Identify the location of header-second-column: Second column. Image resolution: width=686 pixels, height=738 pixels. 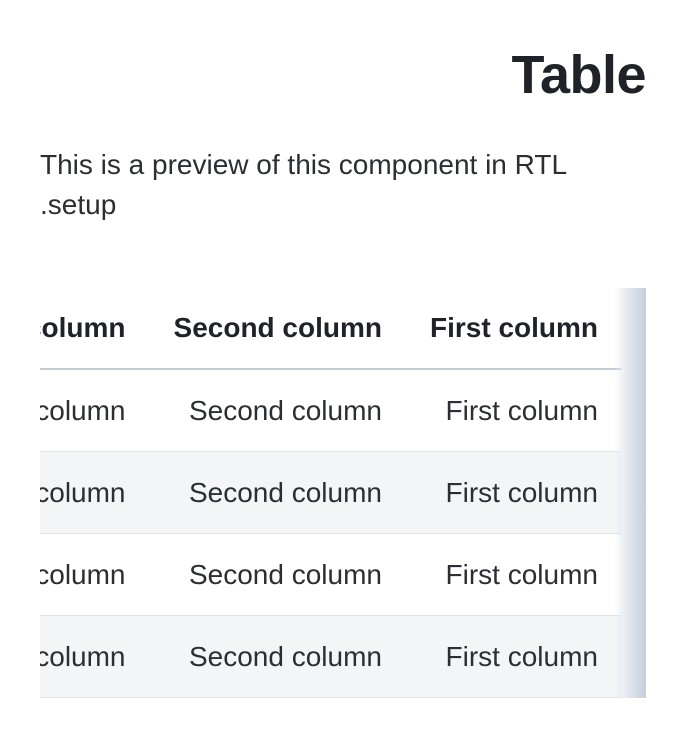
(277, 329).